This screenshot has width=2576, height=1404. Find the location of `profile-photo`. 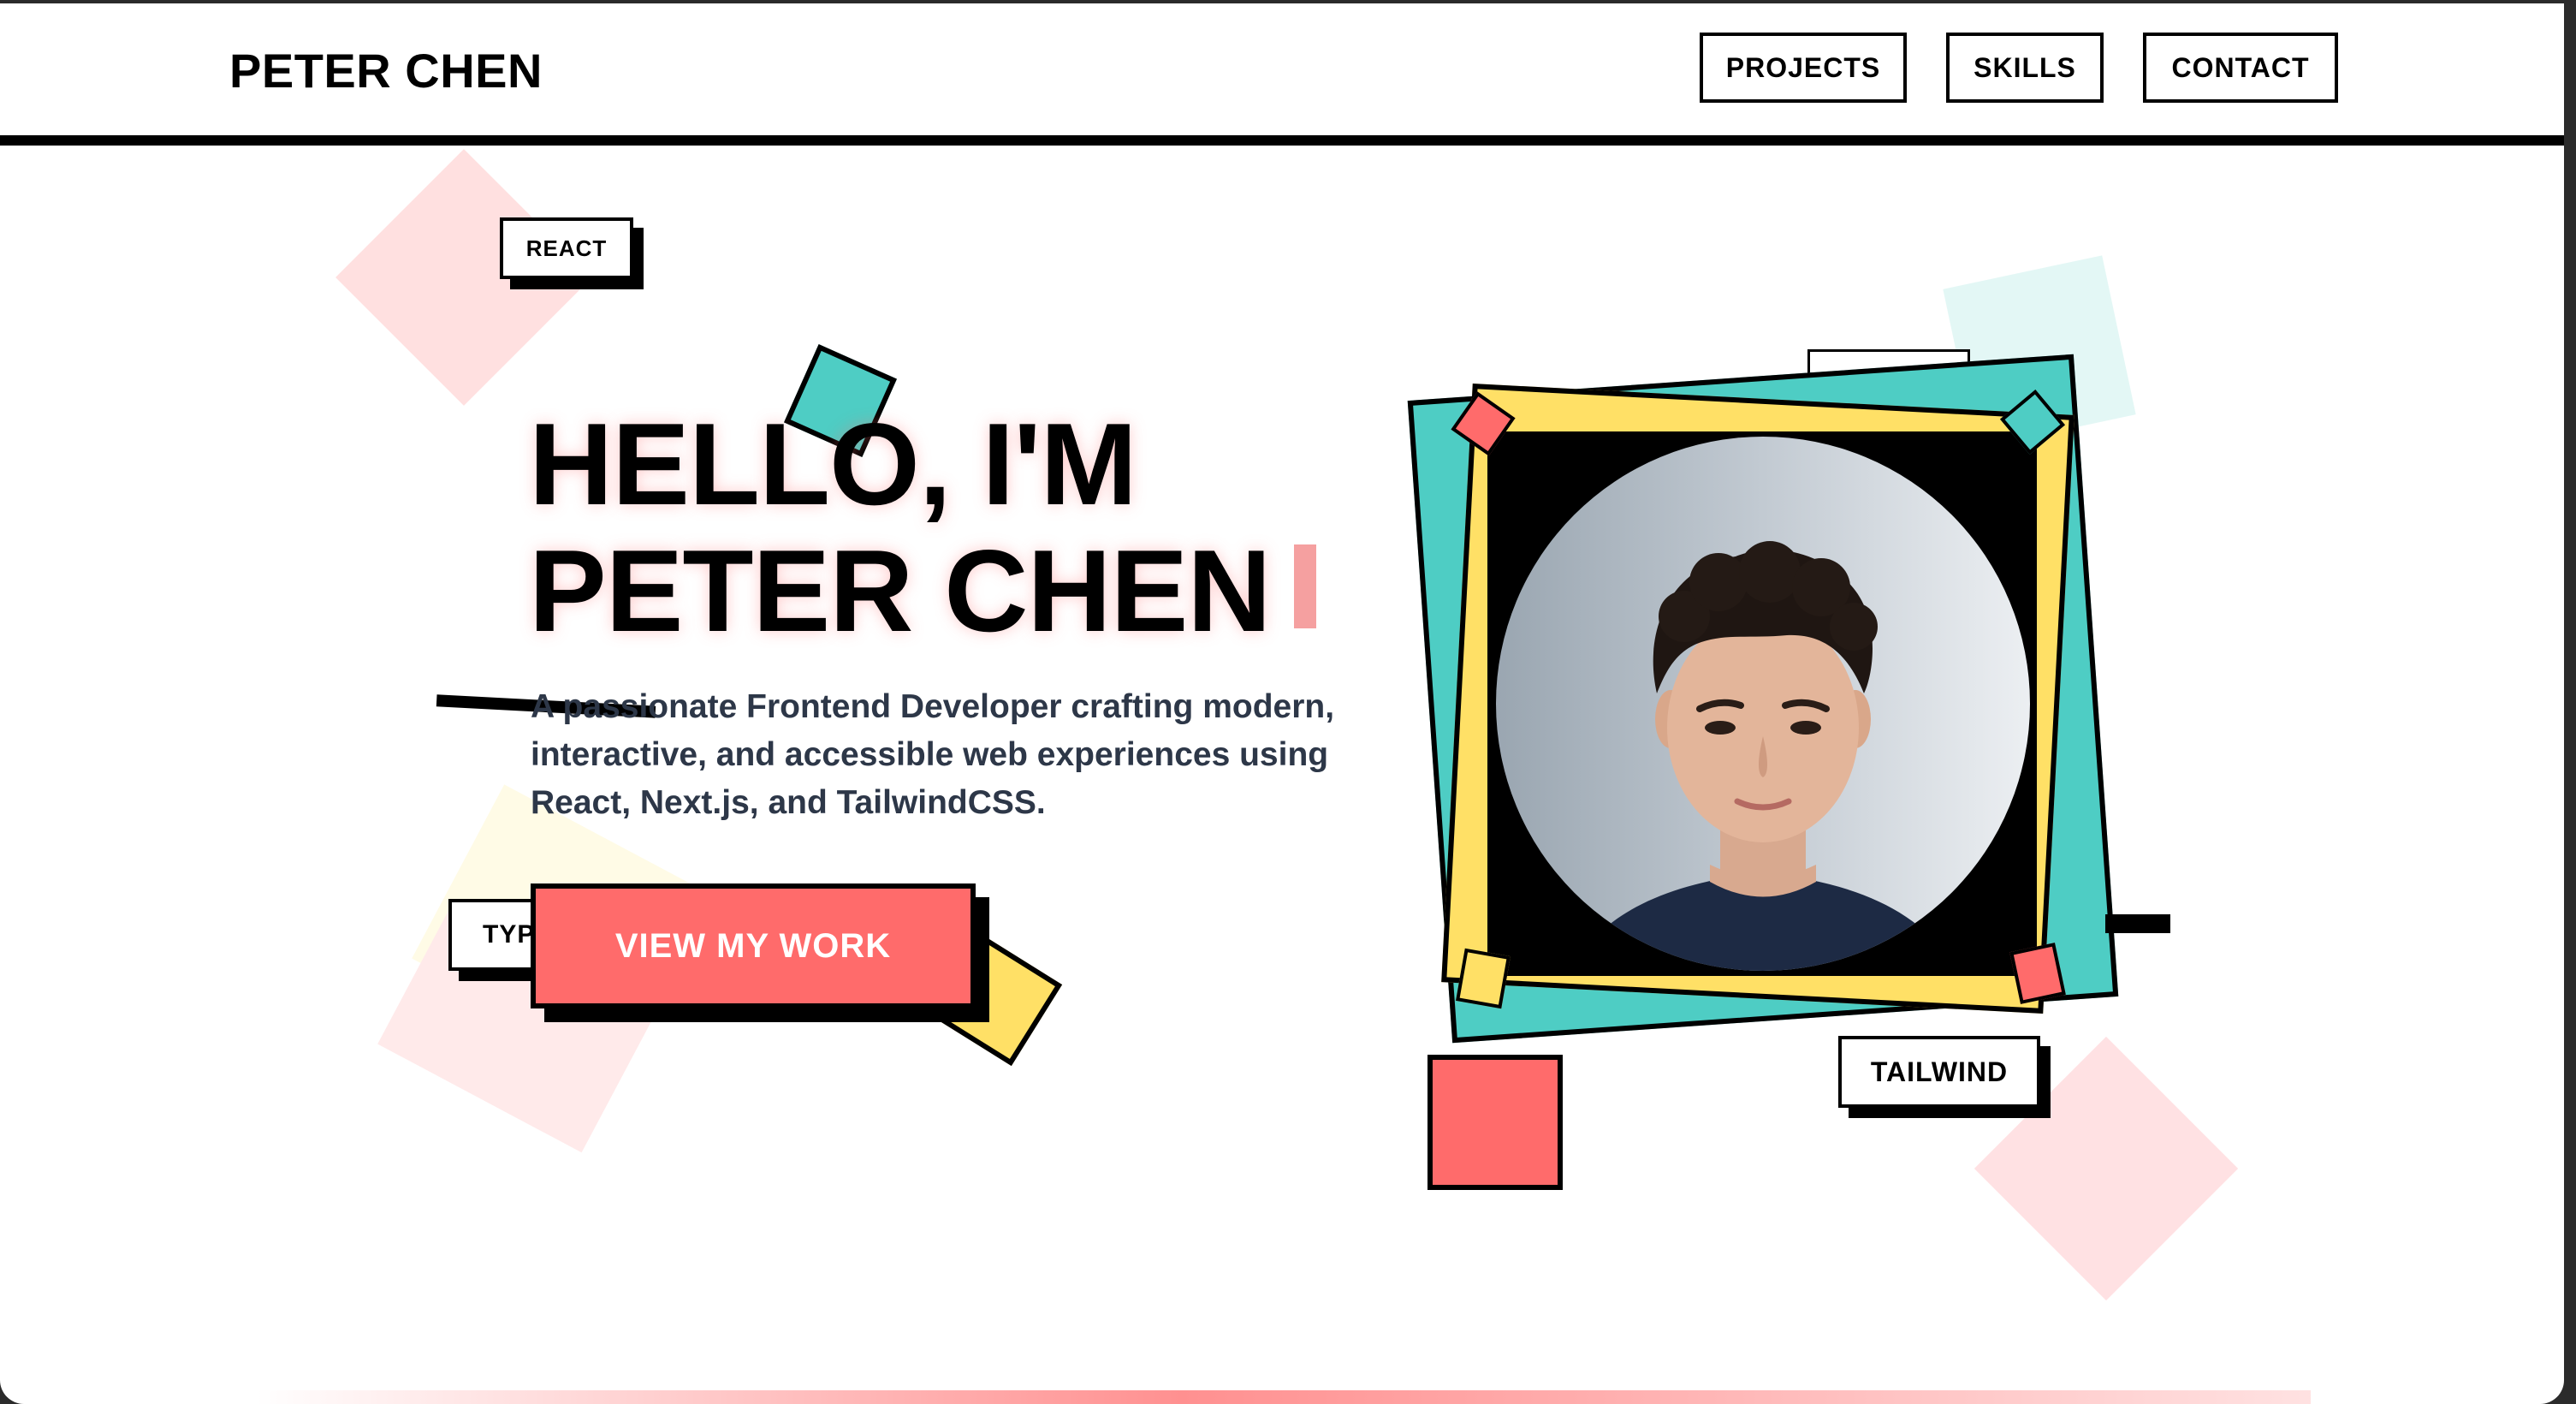

profile-photo is located at coordinates (1763, 704).